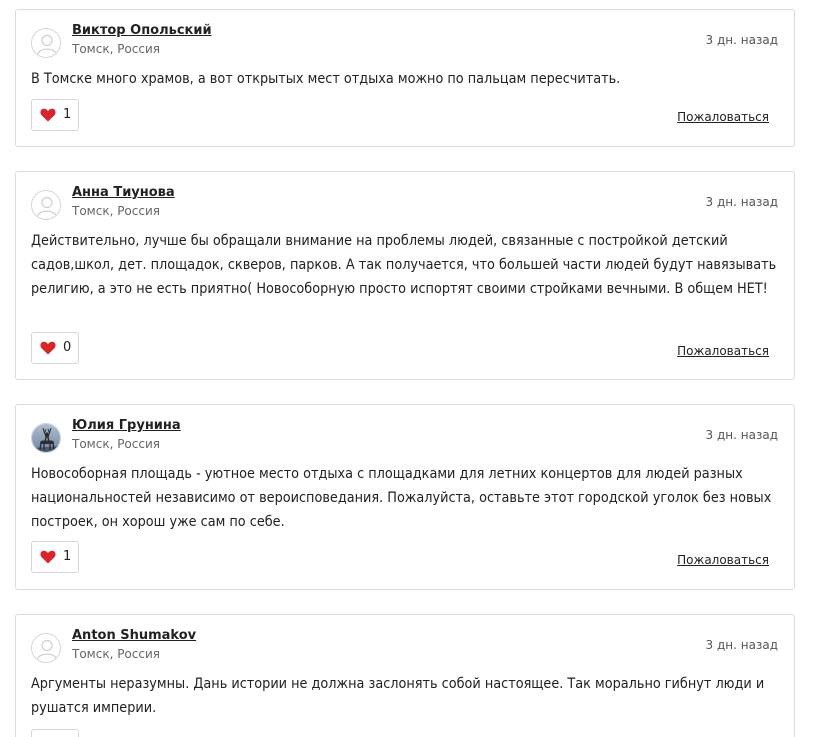 The width and height of the screenshot is (819, 737). Describe the element at coordinates (123, 192) in the screenshot. I see `author-name: Анна Тиунова` at that location.